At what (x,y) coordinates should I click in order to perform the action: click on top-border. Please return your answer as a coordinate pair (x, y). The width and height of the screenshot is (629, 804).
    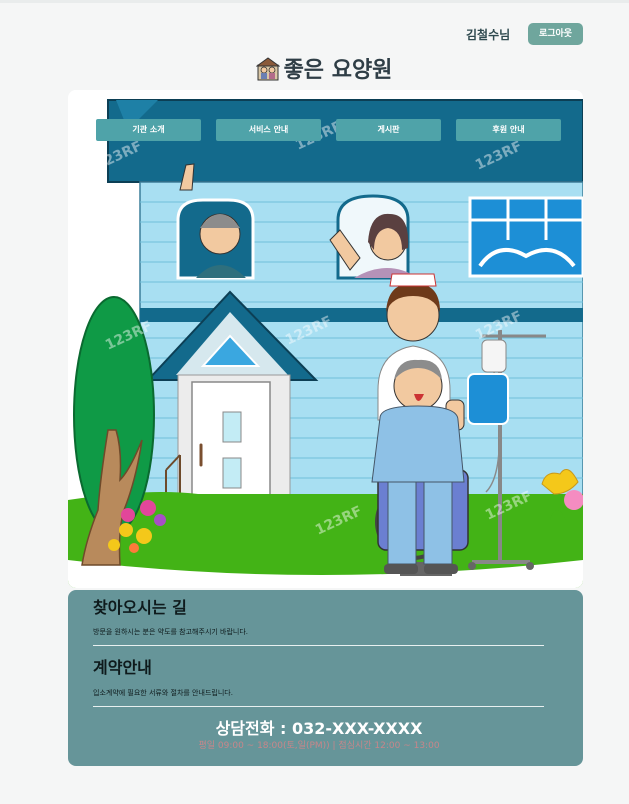
    Looking at the image, I should click on (314, 1).